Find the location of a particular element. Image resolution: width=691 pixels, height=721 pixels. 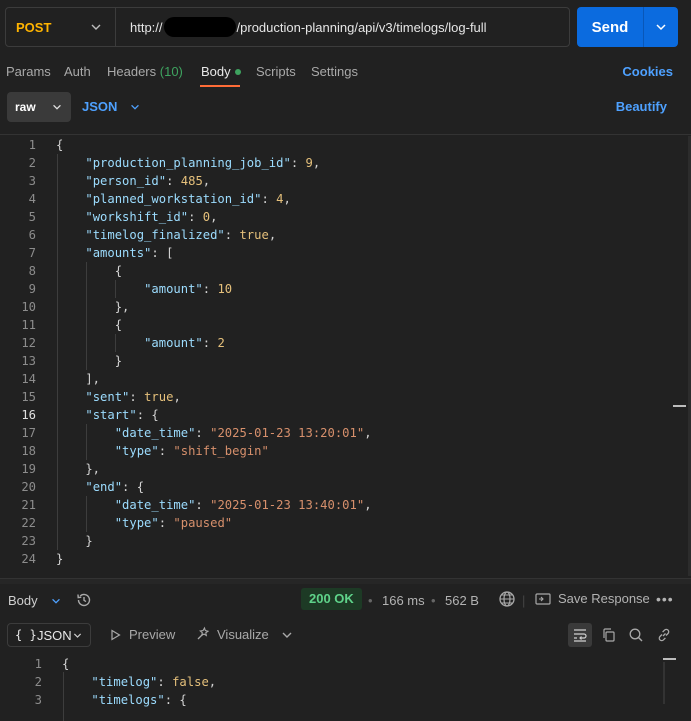

code-line: 6 "timelog_finalized": true, is located at coordinates (344, 235).